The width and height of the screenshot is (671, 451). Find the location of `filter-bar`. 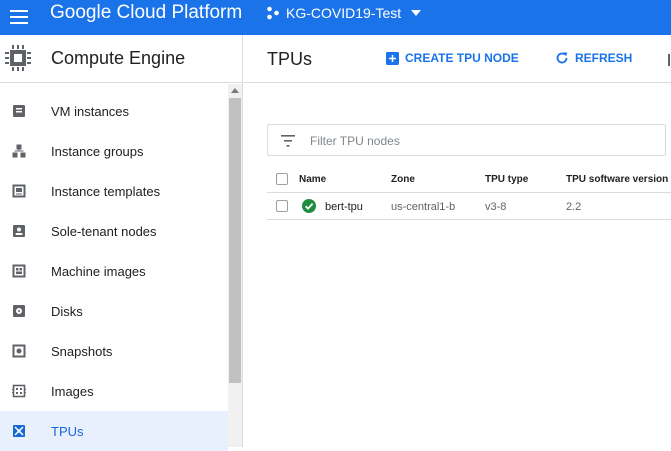

filter-bar is located at coordinates (466, 140).